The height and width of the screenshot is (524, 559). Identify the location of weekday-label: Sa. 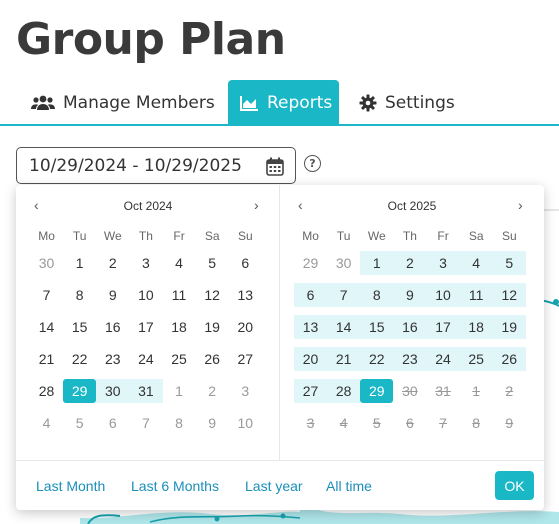
(476, 236).